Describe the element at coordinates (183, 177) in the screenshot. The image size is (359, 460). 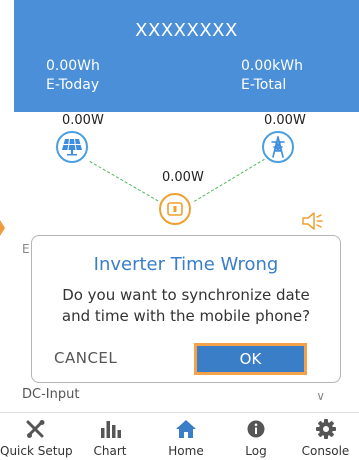
I see `inverter-power-value: 0.00W` at that location.